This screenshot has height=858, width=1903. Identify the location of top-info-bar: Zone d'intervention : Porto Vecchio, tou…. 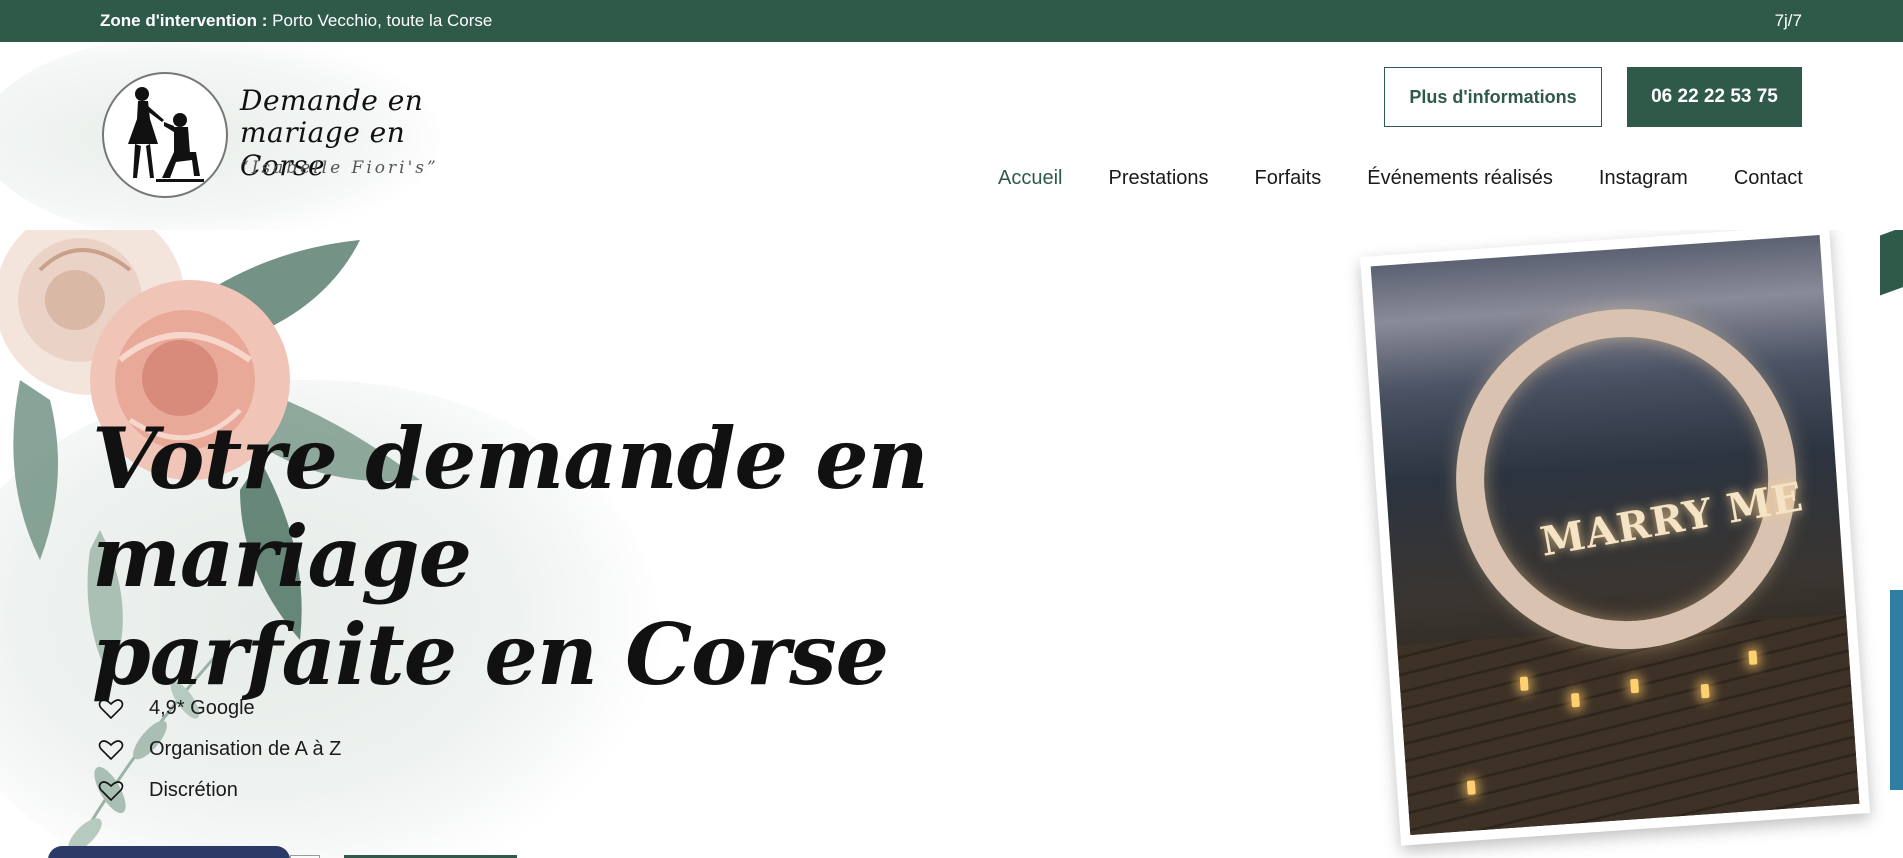
(951, 21).